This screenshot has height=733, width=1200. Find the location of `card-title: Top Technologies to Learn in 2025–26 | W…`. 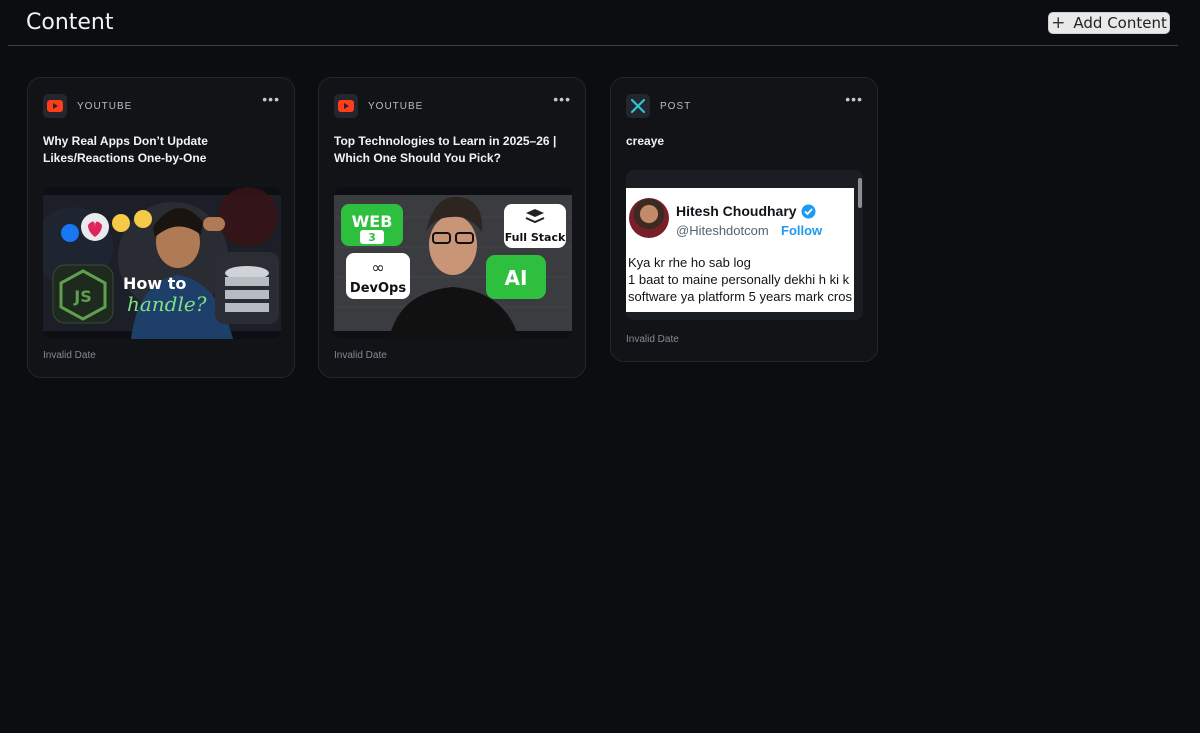

card-title: Top Technologies to Learn in 2025–26 | W… is located at coordinates (445, 149).